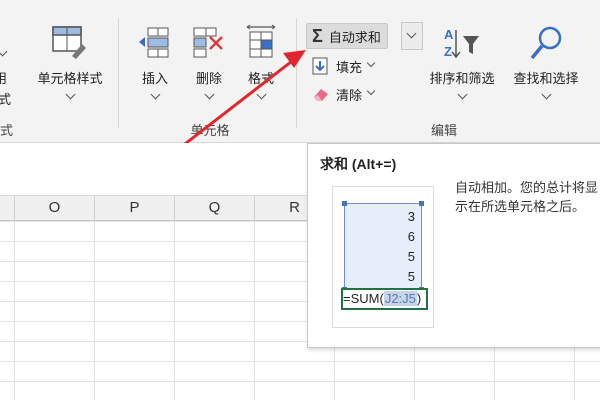  What do you see at coordinates (411, 216) in the screenshot?
I see `range-value: 3` at bounding box center [411, 216].